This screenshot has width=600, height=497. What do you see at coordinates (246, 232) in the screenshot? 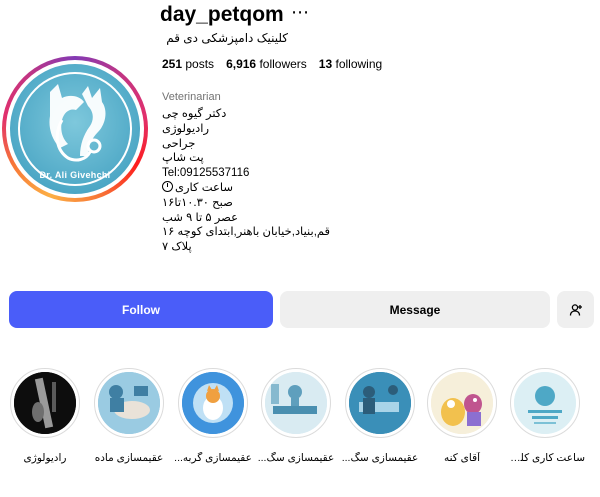
I see `bio-address: قم,بنیاد,خیابان باهنر,ابتدای کوچه ۱۶` at bounding box center [246, 232].